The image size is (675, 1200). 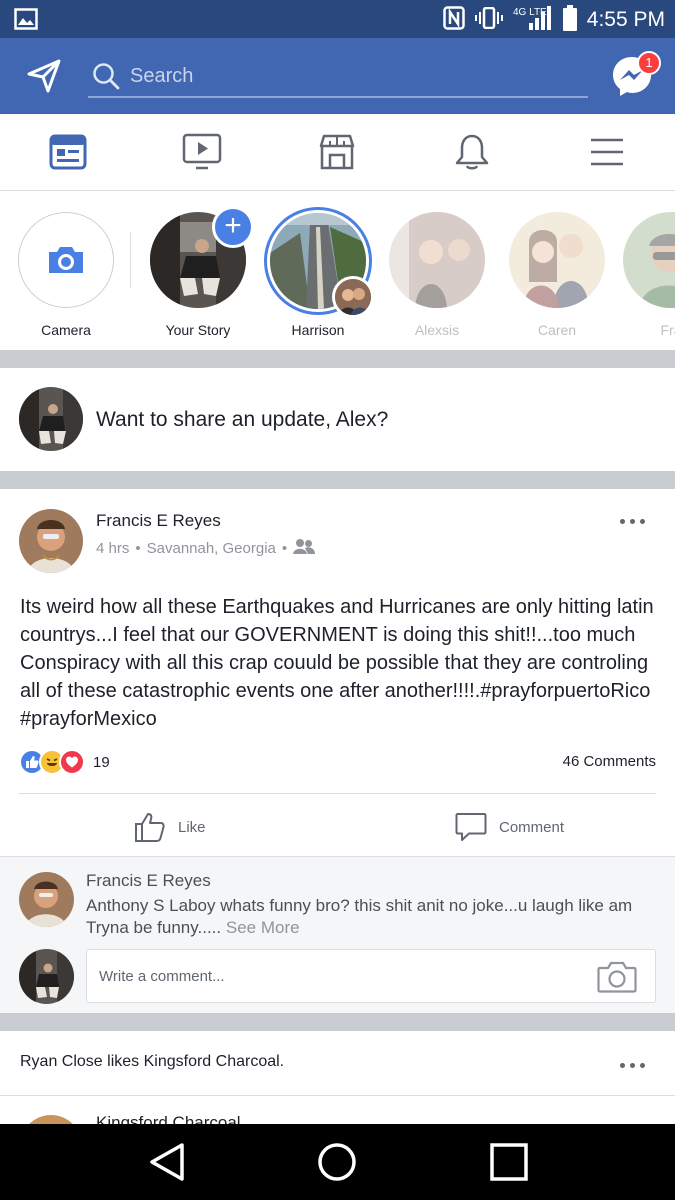 I want to click on camera-circle, so click(x=66, y=260).